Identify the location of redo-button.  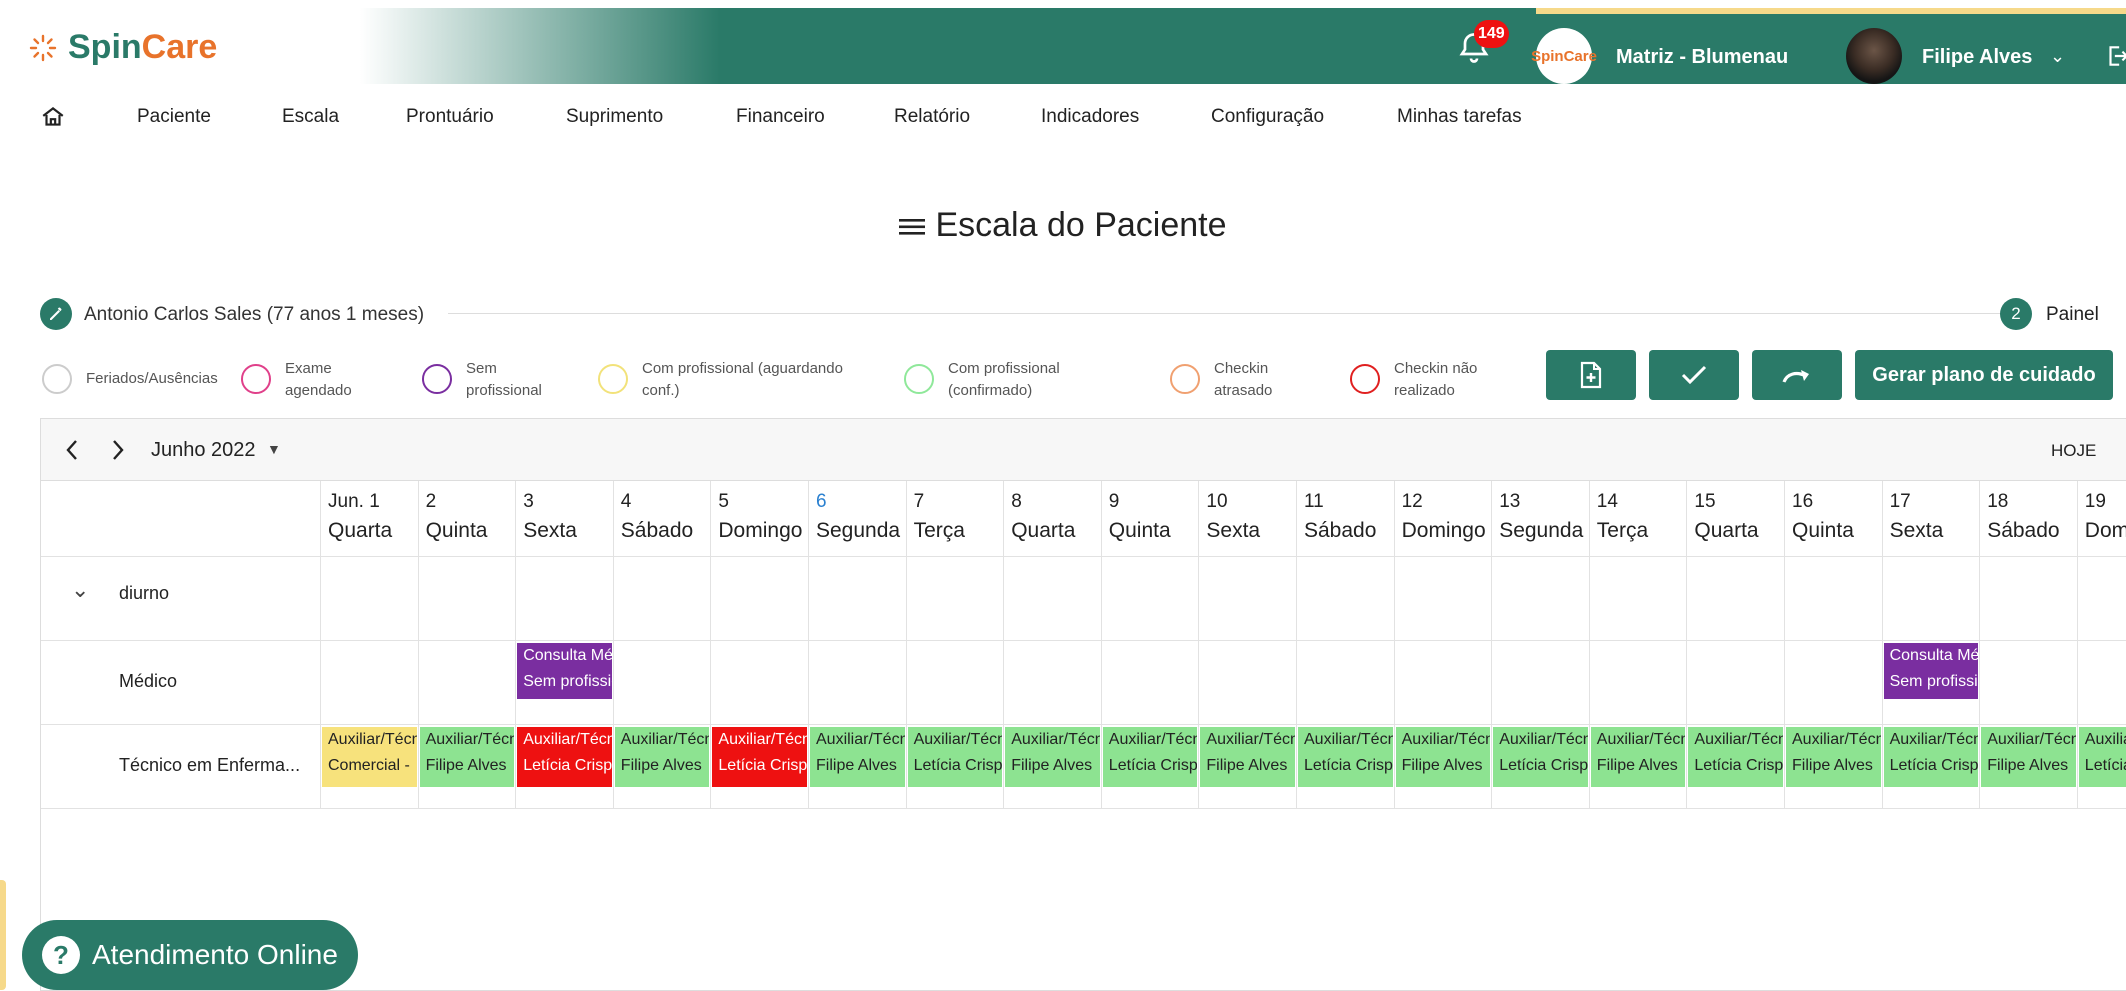
(1797, 375).